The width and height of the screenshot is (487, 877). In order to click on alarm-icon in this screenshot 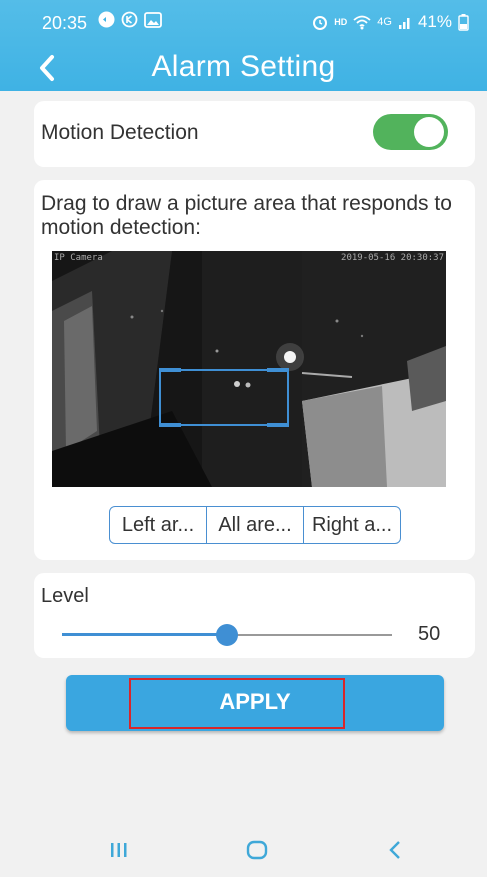, I will do `click(320, 23)`.